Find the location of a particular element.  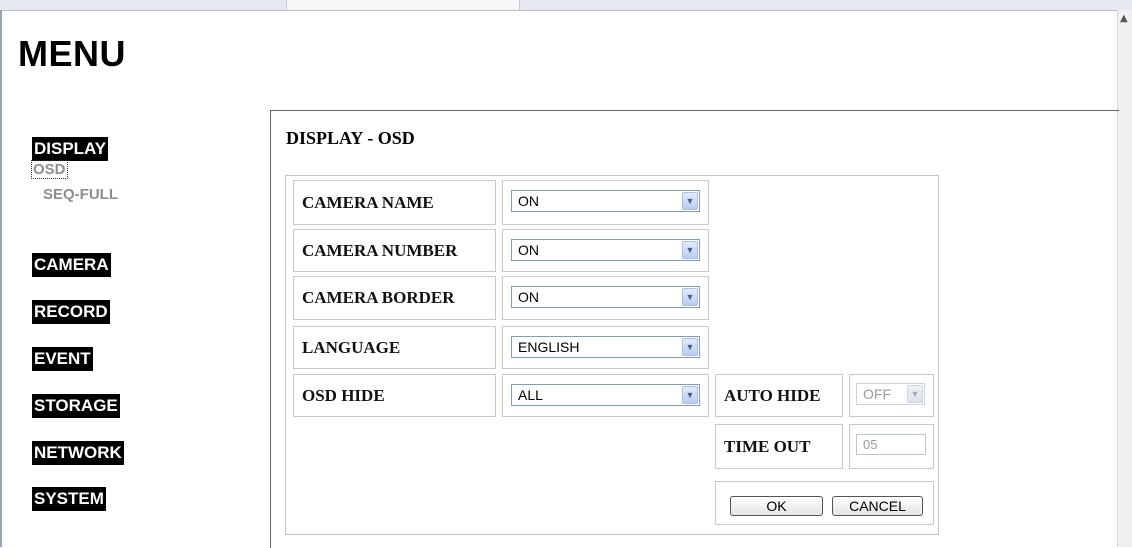

camera-name-cell: ON ▼ is located at coordinates (605, 202).